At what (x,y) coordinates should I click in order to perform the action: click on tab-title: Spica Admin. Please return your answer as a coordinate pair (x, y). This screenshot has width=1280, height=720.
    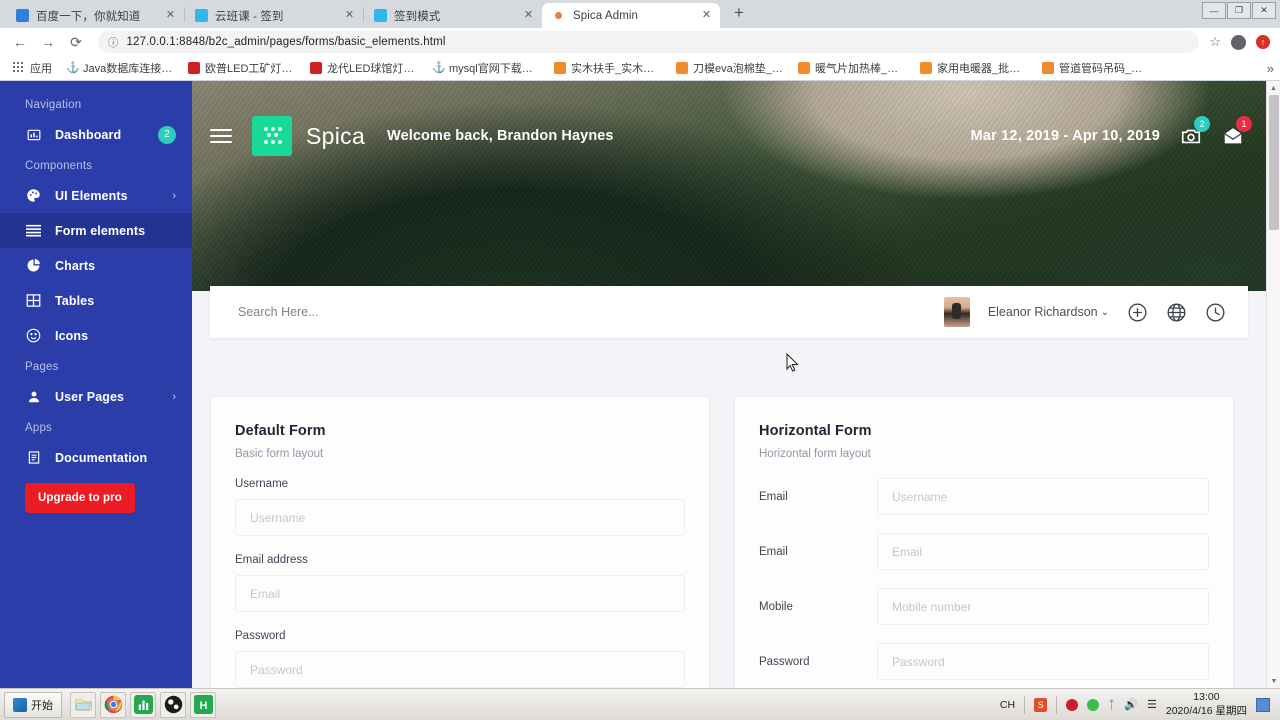
    Looking at the image, I should click on (606, 15).